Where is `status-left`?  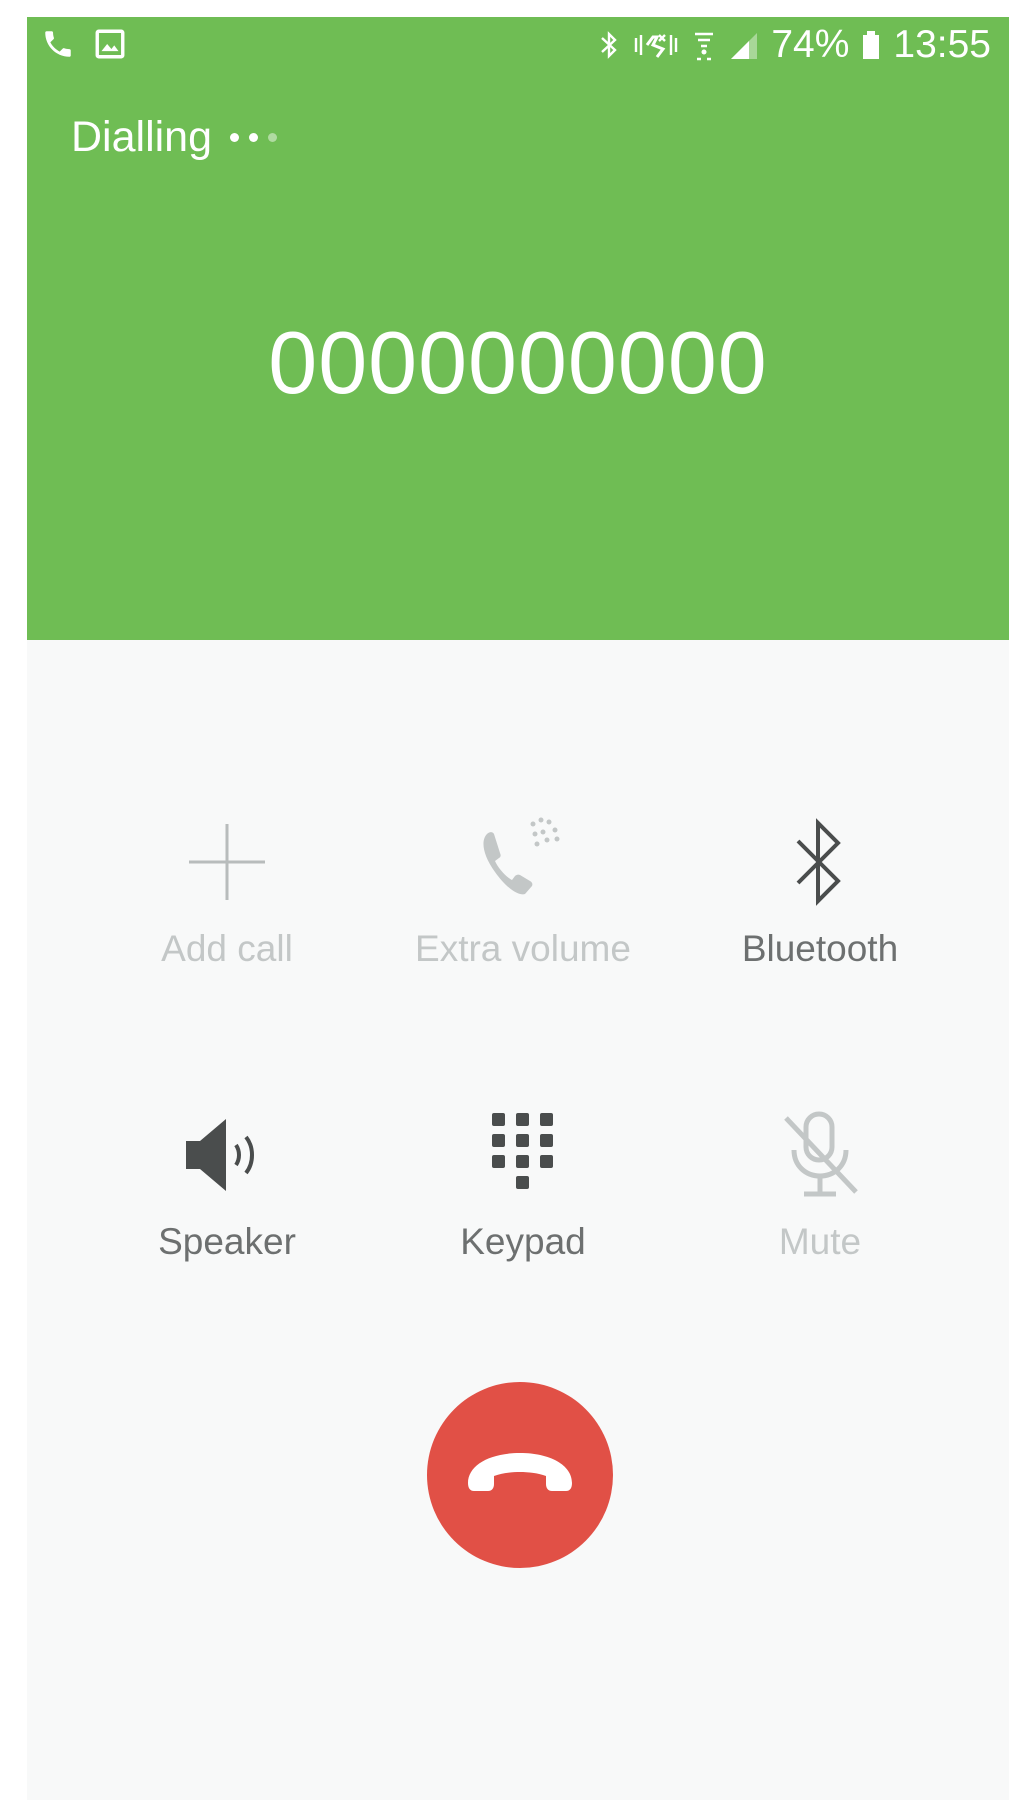
status-left is located at coordinates (84, 44).